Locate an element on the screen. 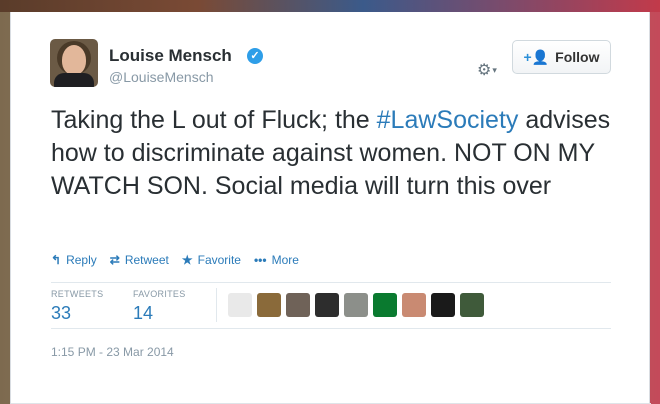  favorites-count: 14 is located at coordinates (143, 313).